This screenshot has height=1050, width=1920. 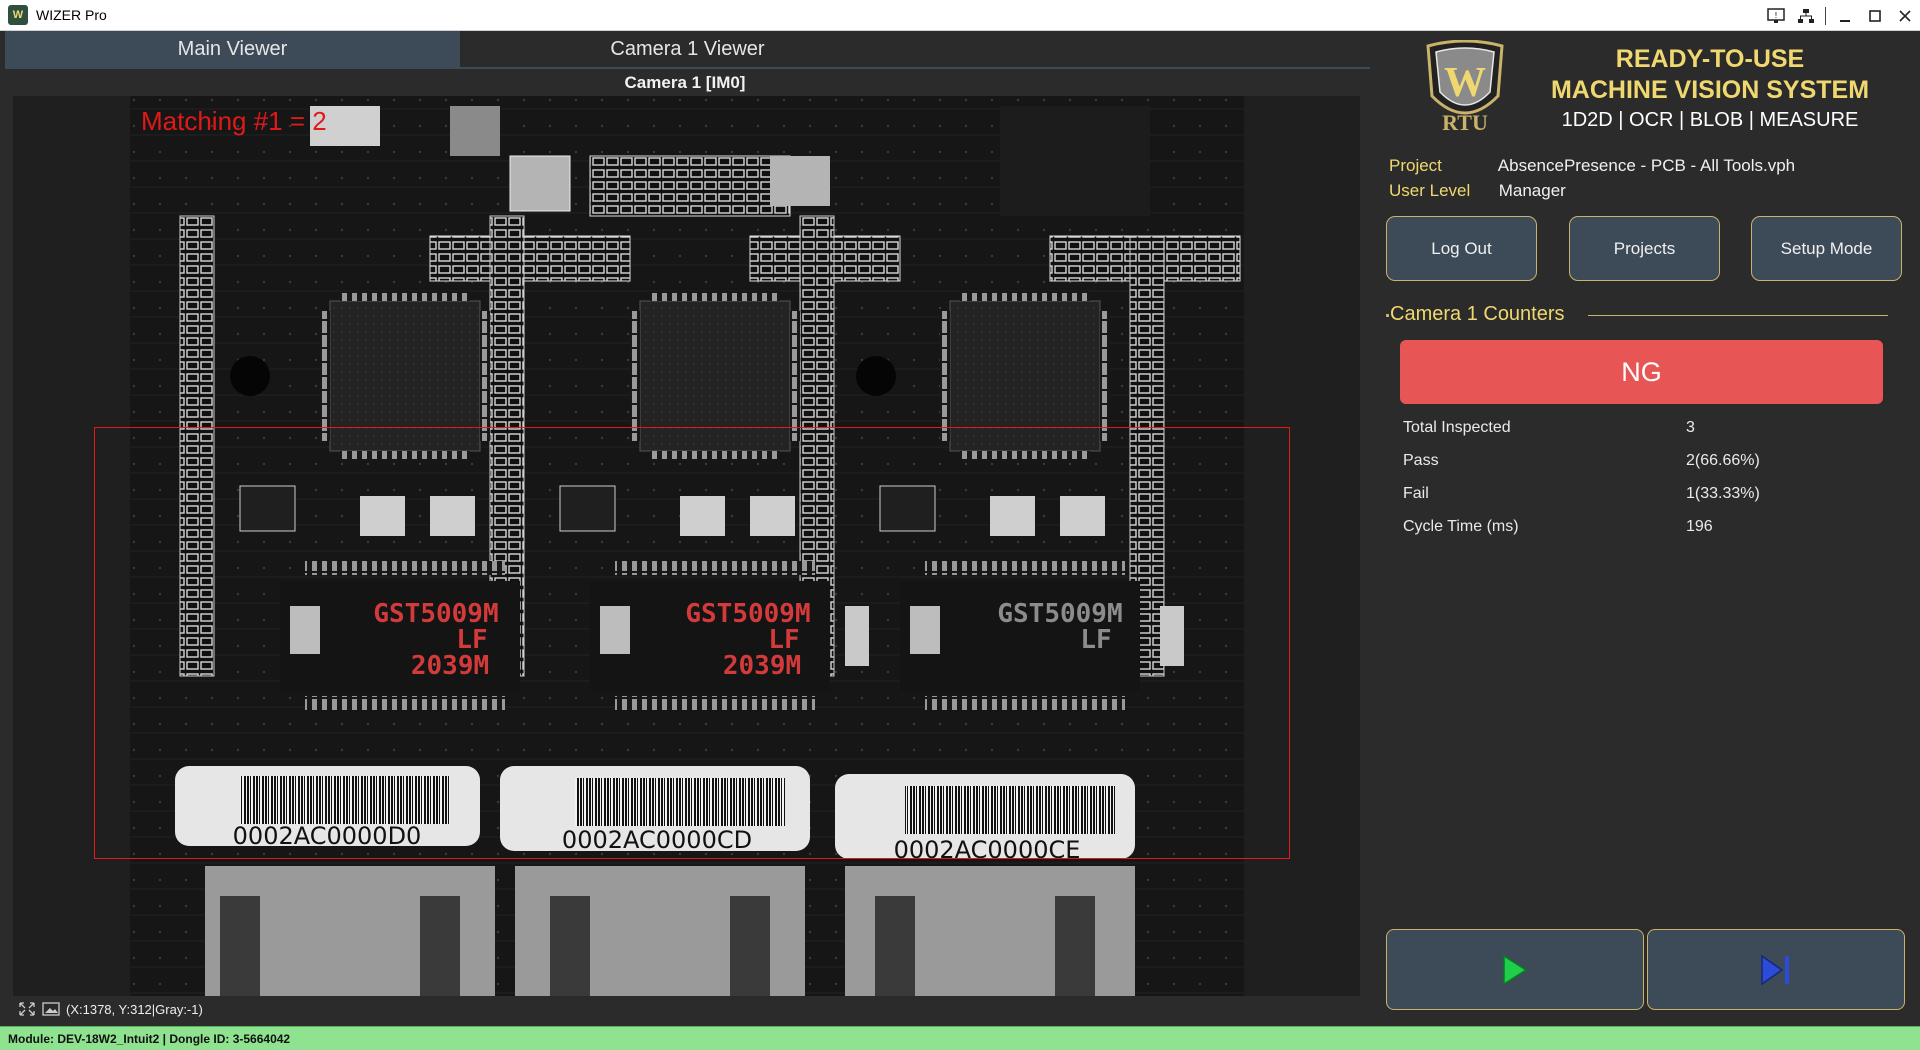 I want to click on coordinate-bar: (X:1378, Y:312|Gray:-1), so click(x=110, y=1009).